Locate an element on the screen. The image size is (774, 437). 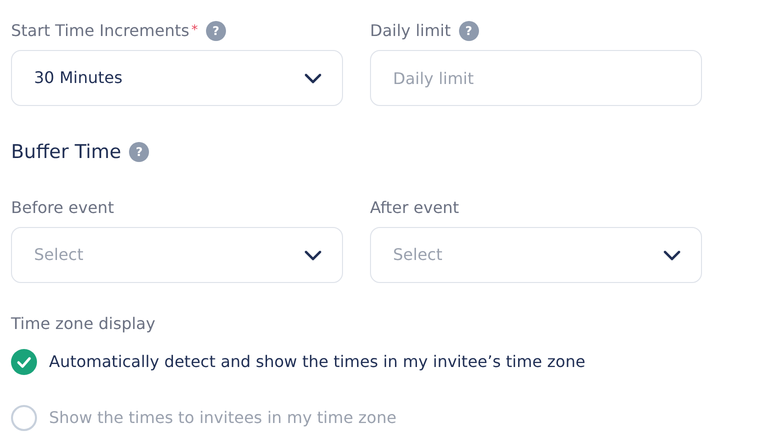
radio-button is located at coordinates (24, 418).